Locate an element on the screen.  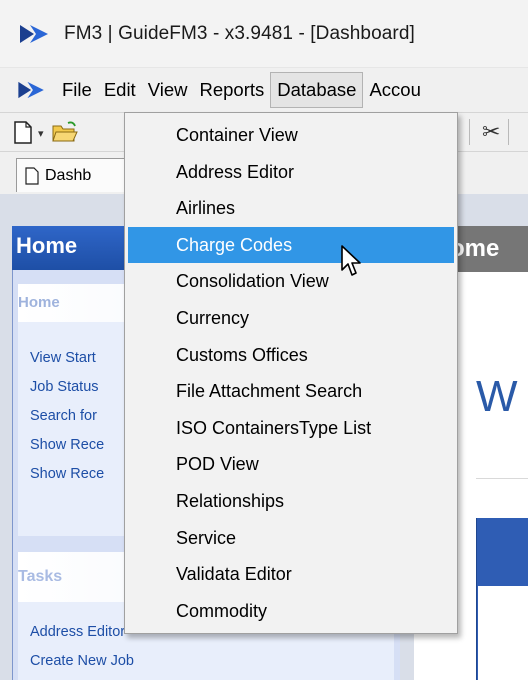
menu-item-charge-codes: Charge Codes is located at coordinates (291, 245).